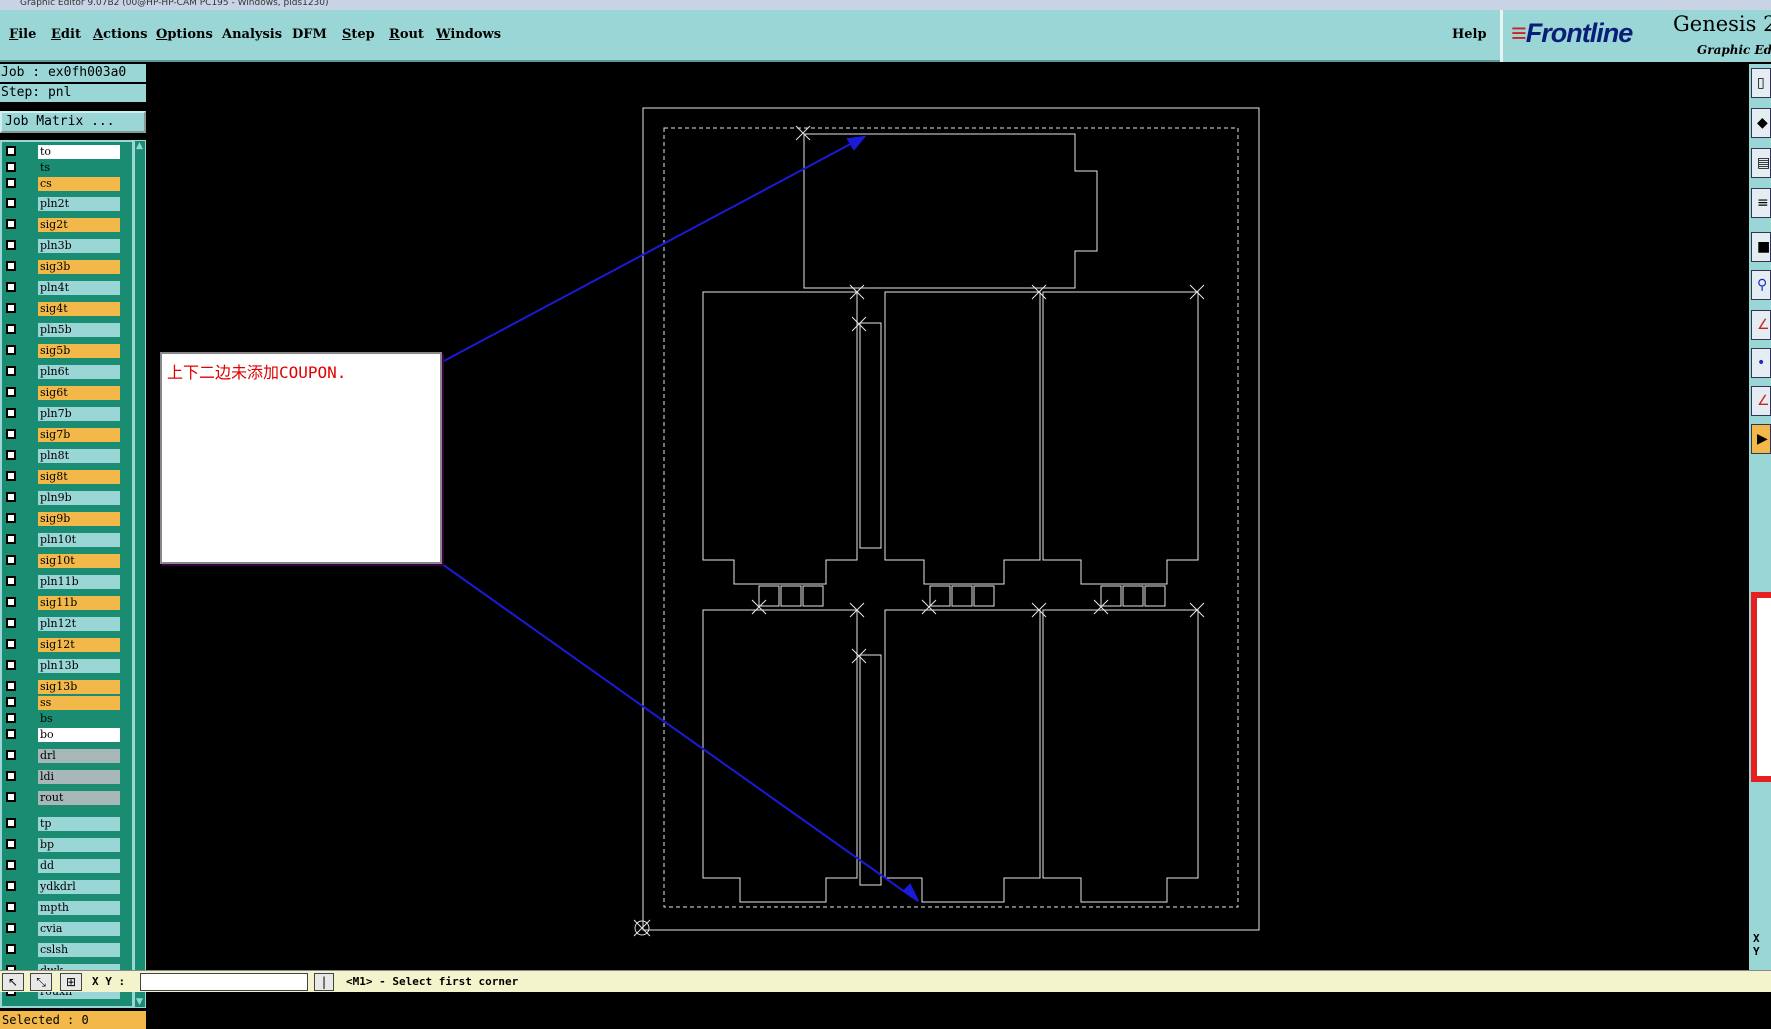 This screenshot has width=1771, height=1029. I want to click on rail-lower, so click(870, 770).